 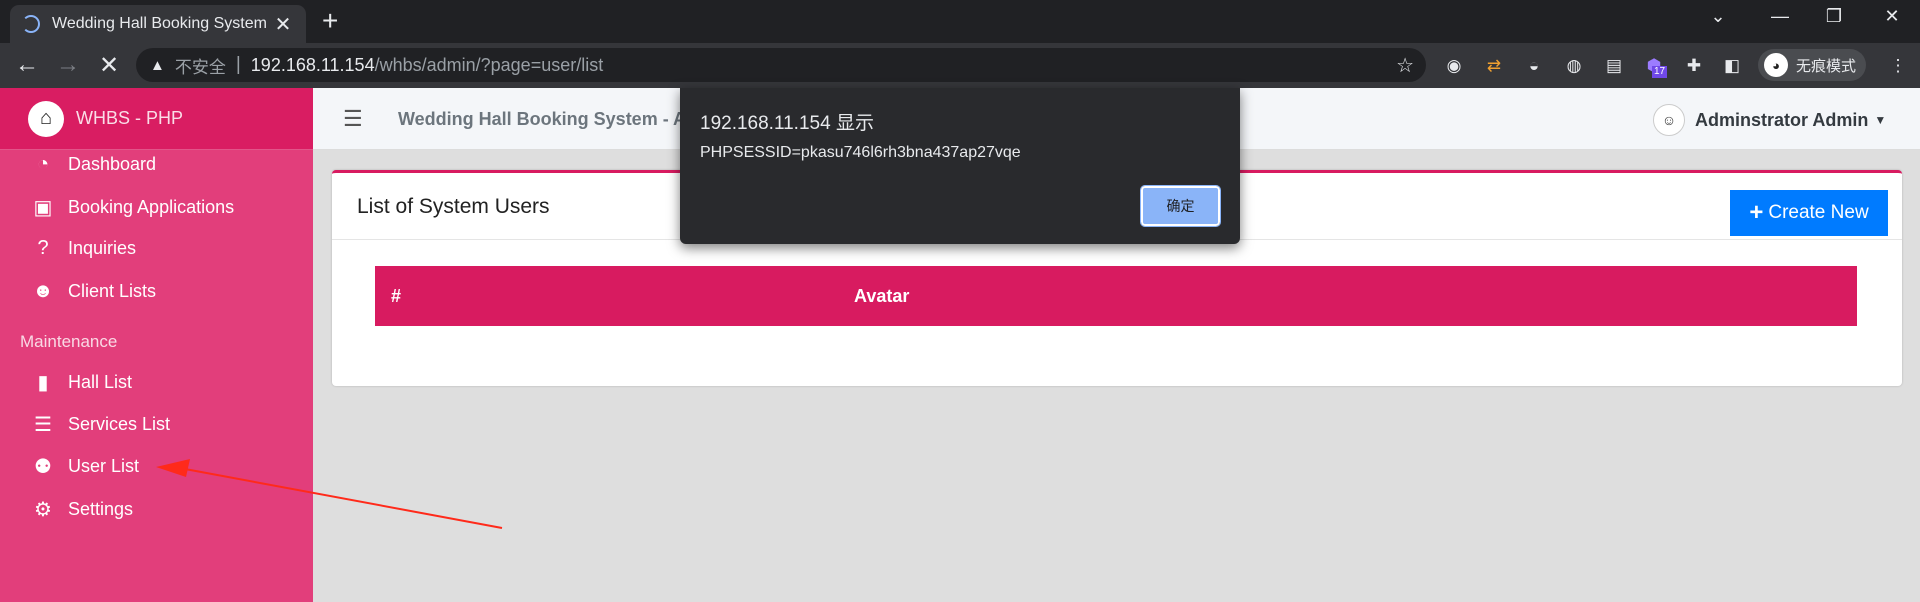 I want to click on brand-link: ⌂ WHBS - PHP, so click(x=156, y=119).